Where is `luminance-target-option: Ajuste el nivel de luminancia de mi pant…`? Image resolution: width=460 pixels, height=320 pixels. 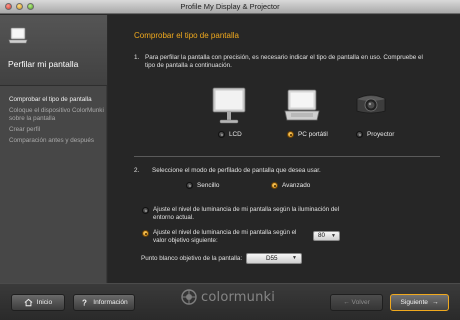
luminance-target-option: Ajuste el nivel de luminancia de mi pant… is located at coordinates (224, 237).